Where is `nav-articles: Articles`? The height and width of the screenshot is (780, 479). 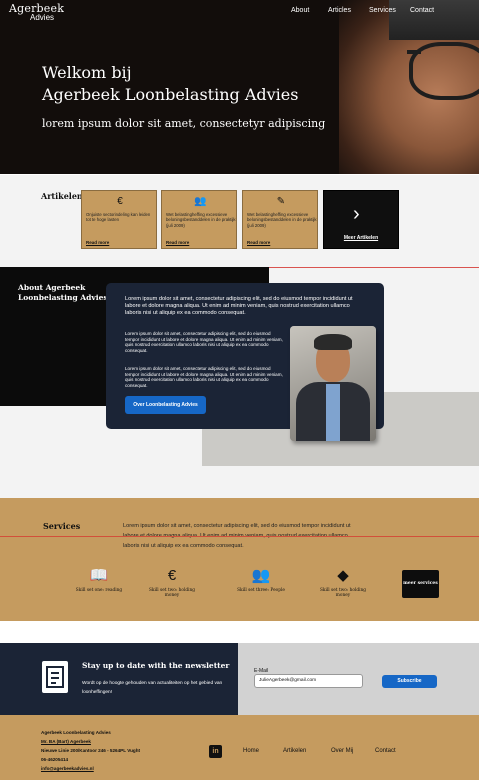
nav-articles: Articles is located at coordinates (339, 10).